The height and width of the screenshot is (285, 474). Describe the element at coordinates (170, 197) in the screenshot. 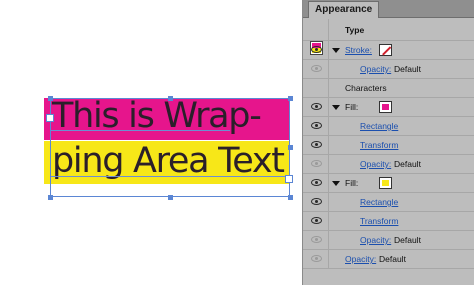

I see `handle-bottom-center` at that location.